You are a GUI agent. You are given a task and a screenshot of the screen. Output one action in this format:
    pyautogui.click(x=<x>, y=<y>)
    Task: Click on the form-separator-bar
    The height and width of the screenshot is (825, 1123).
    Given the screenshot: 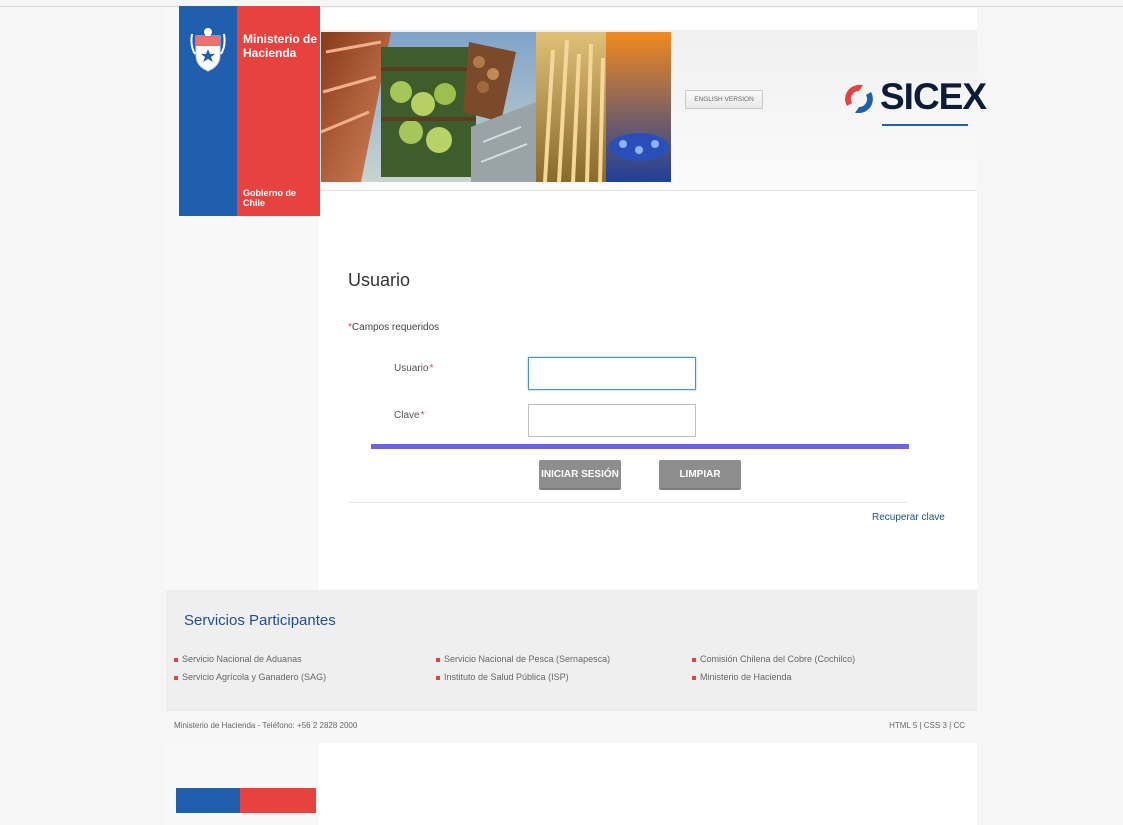 What is the action you would take?
    pyautogui.click(x=640, y=446)
    